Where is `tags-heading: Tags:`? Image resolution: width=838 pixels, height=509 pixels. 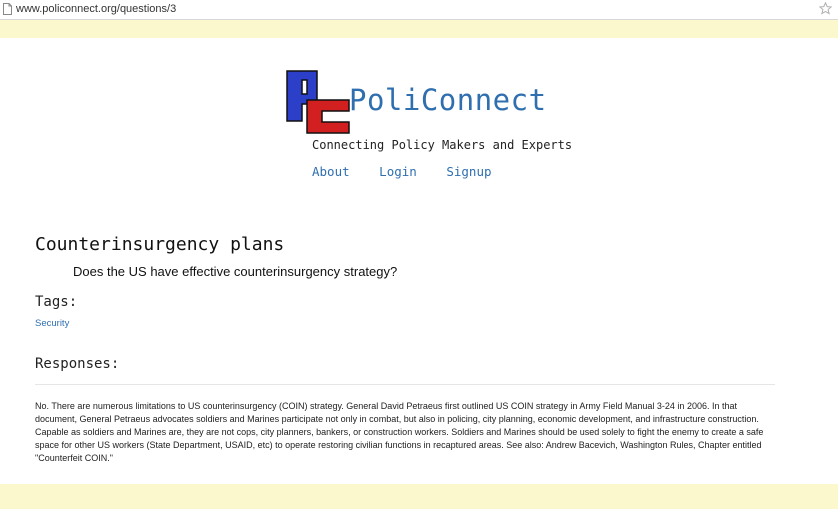
tags-heading: Tags: is located at coordinates (56, 302).